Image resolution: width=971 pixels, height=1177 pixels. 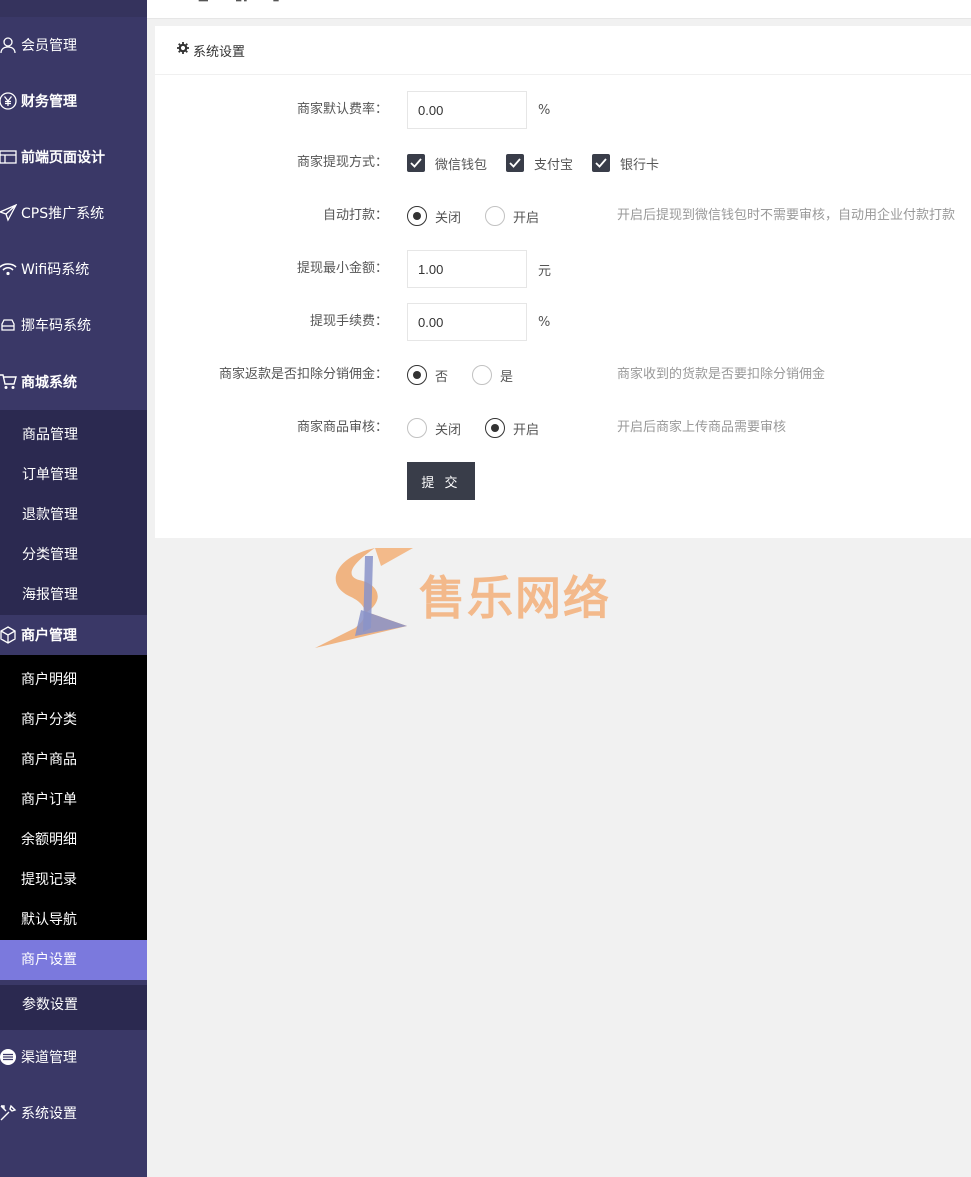 I want to click on sub-parameter-settings: 参数设置, so click(x=73, y=1005).